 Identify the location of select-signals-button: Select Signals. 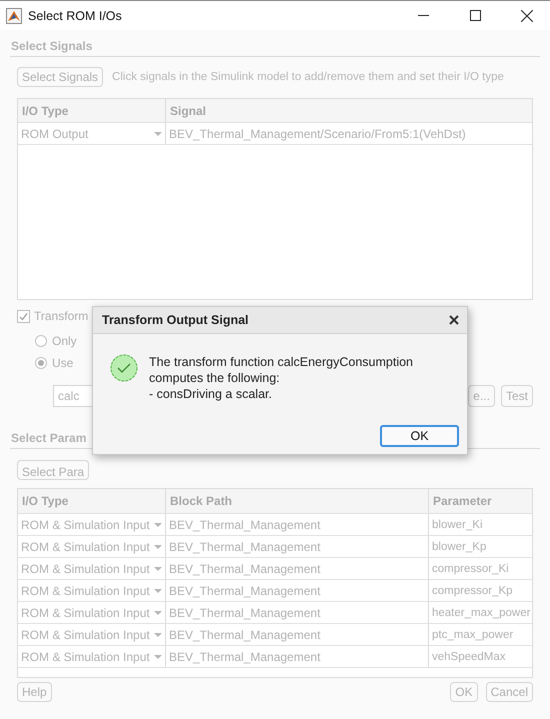
(60, 77).